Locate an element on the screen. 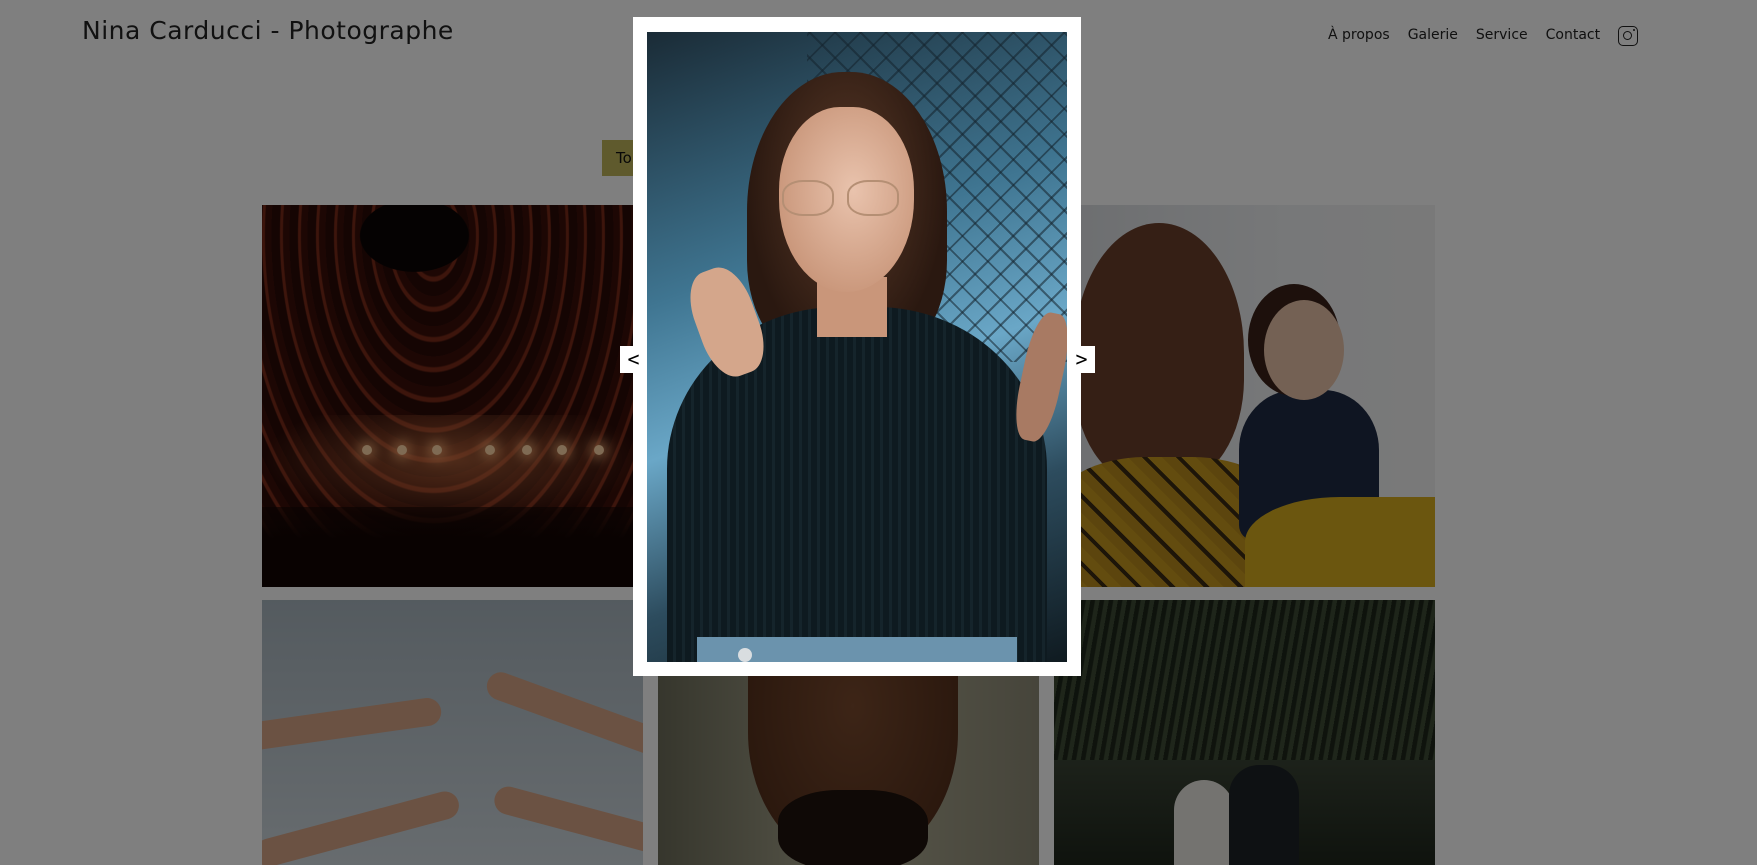 This screenshot has height=865, width=1757. lightbox-next-button: > is located at coordinates (1081, 359).